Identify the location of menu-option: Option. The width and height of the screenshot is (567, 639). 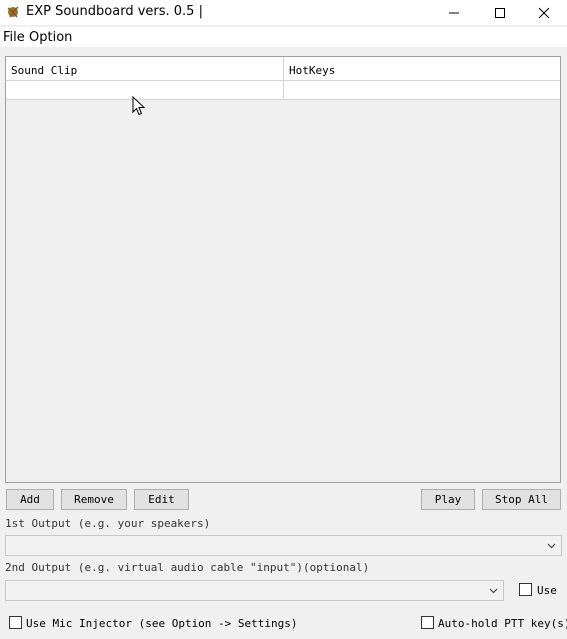
(50, 37).